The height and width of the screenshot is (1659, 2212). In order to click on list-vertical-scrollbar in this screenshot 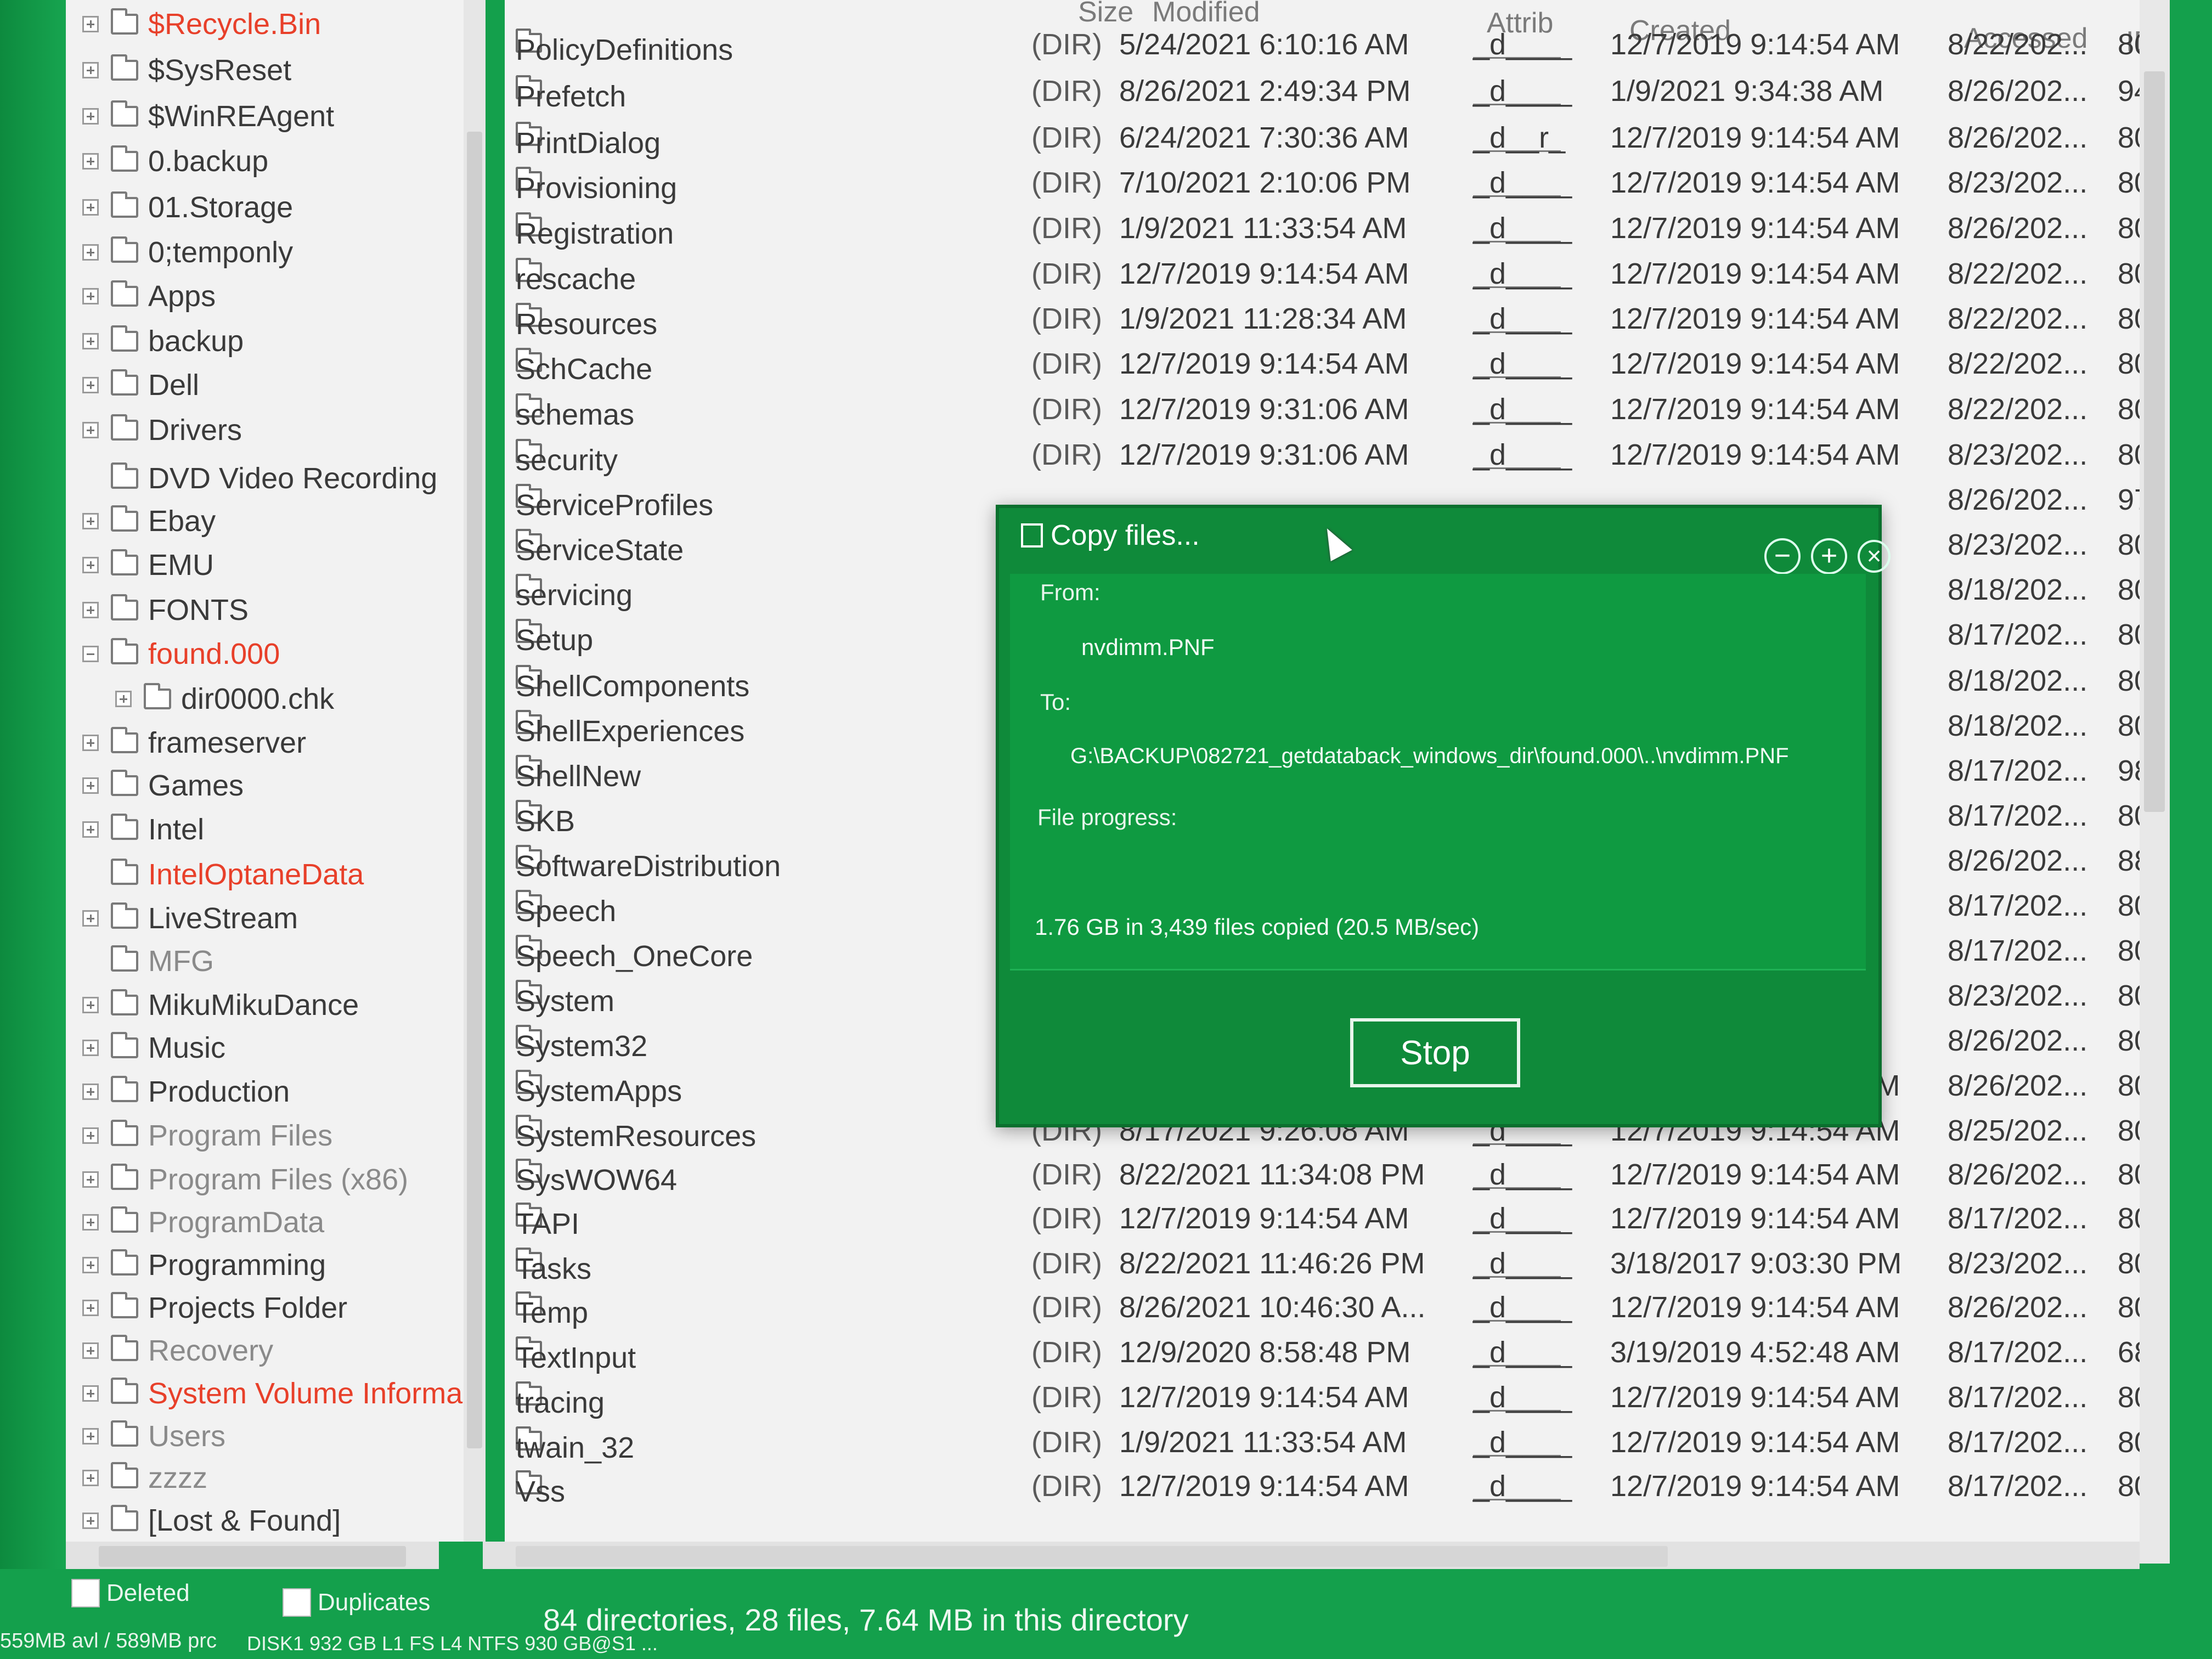, I will do `click(2155, 782)`.